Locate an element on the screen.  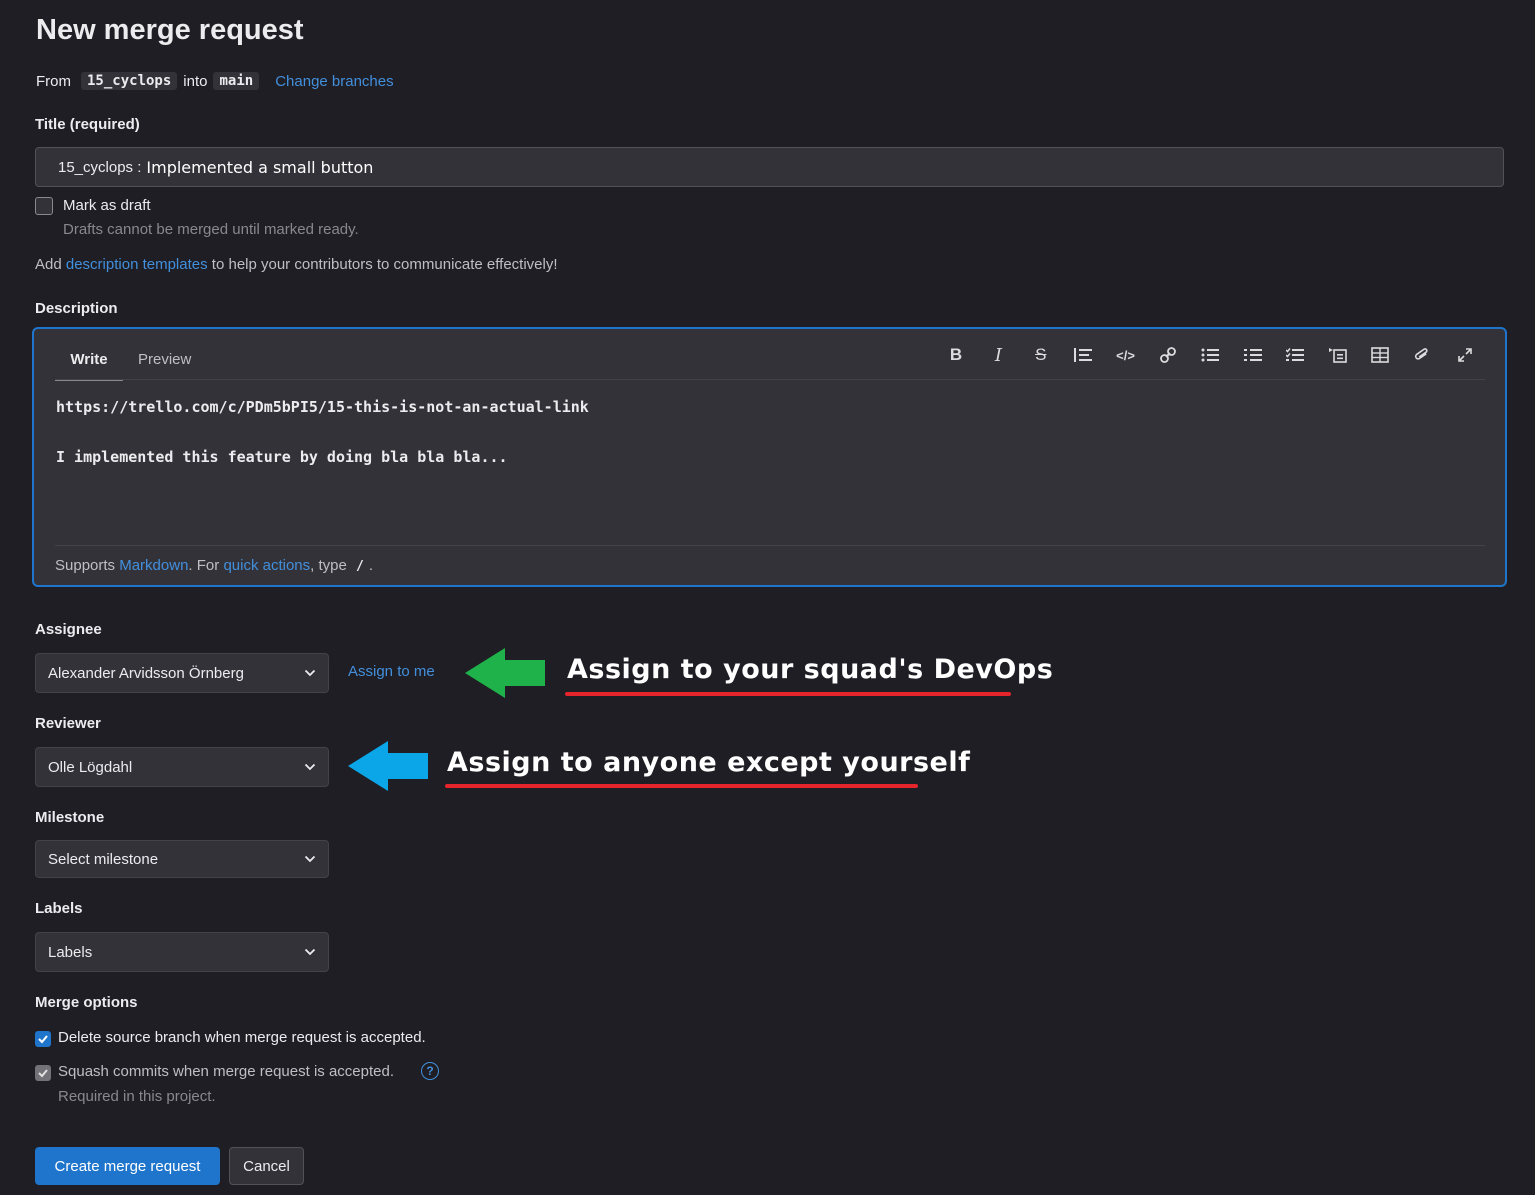
code-icon: </> is located at coordinates (1126, 355).